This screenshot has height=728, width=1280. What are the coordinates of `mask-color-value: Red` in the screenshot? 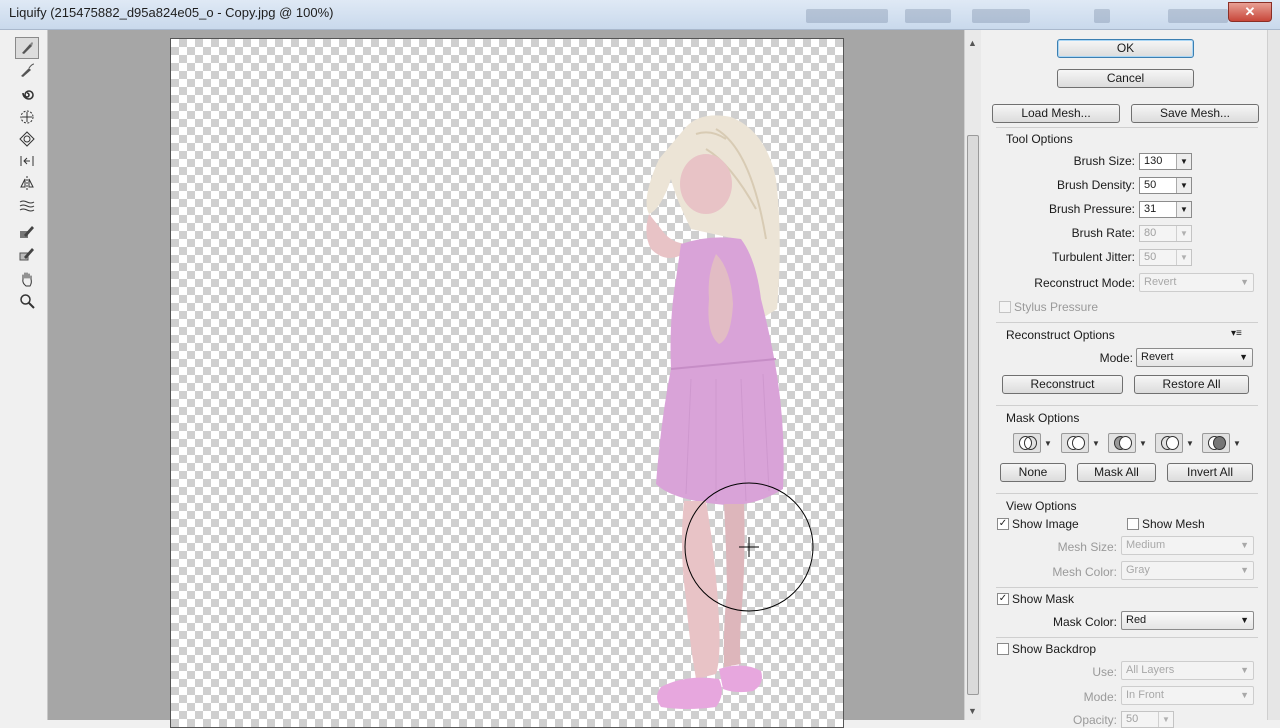 It's located at (1136, 620).